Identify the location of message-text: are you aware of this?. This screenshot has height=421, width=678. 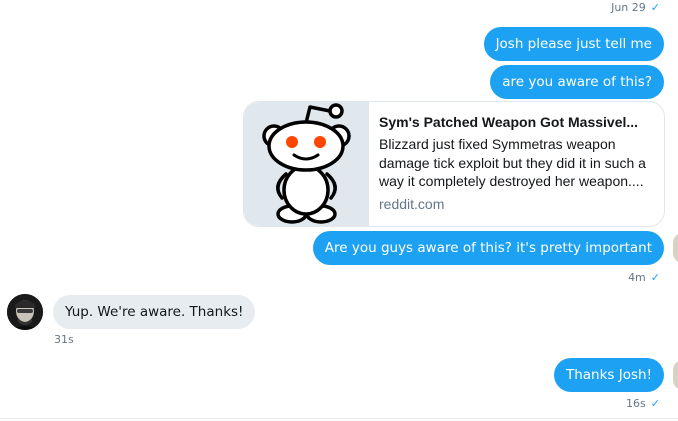
(577, 82).